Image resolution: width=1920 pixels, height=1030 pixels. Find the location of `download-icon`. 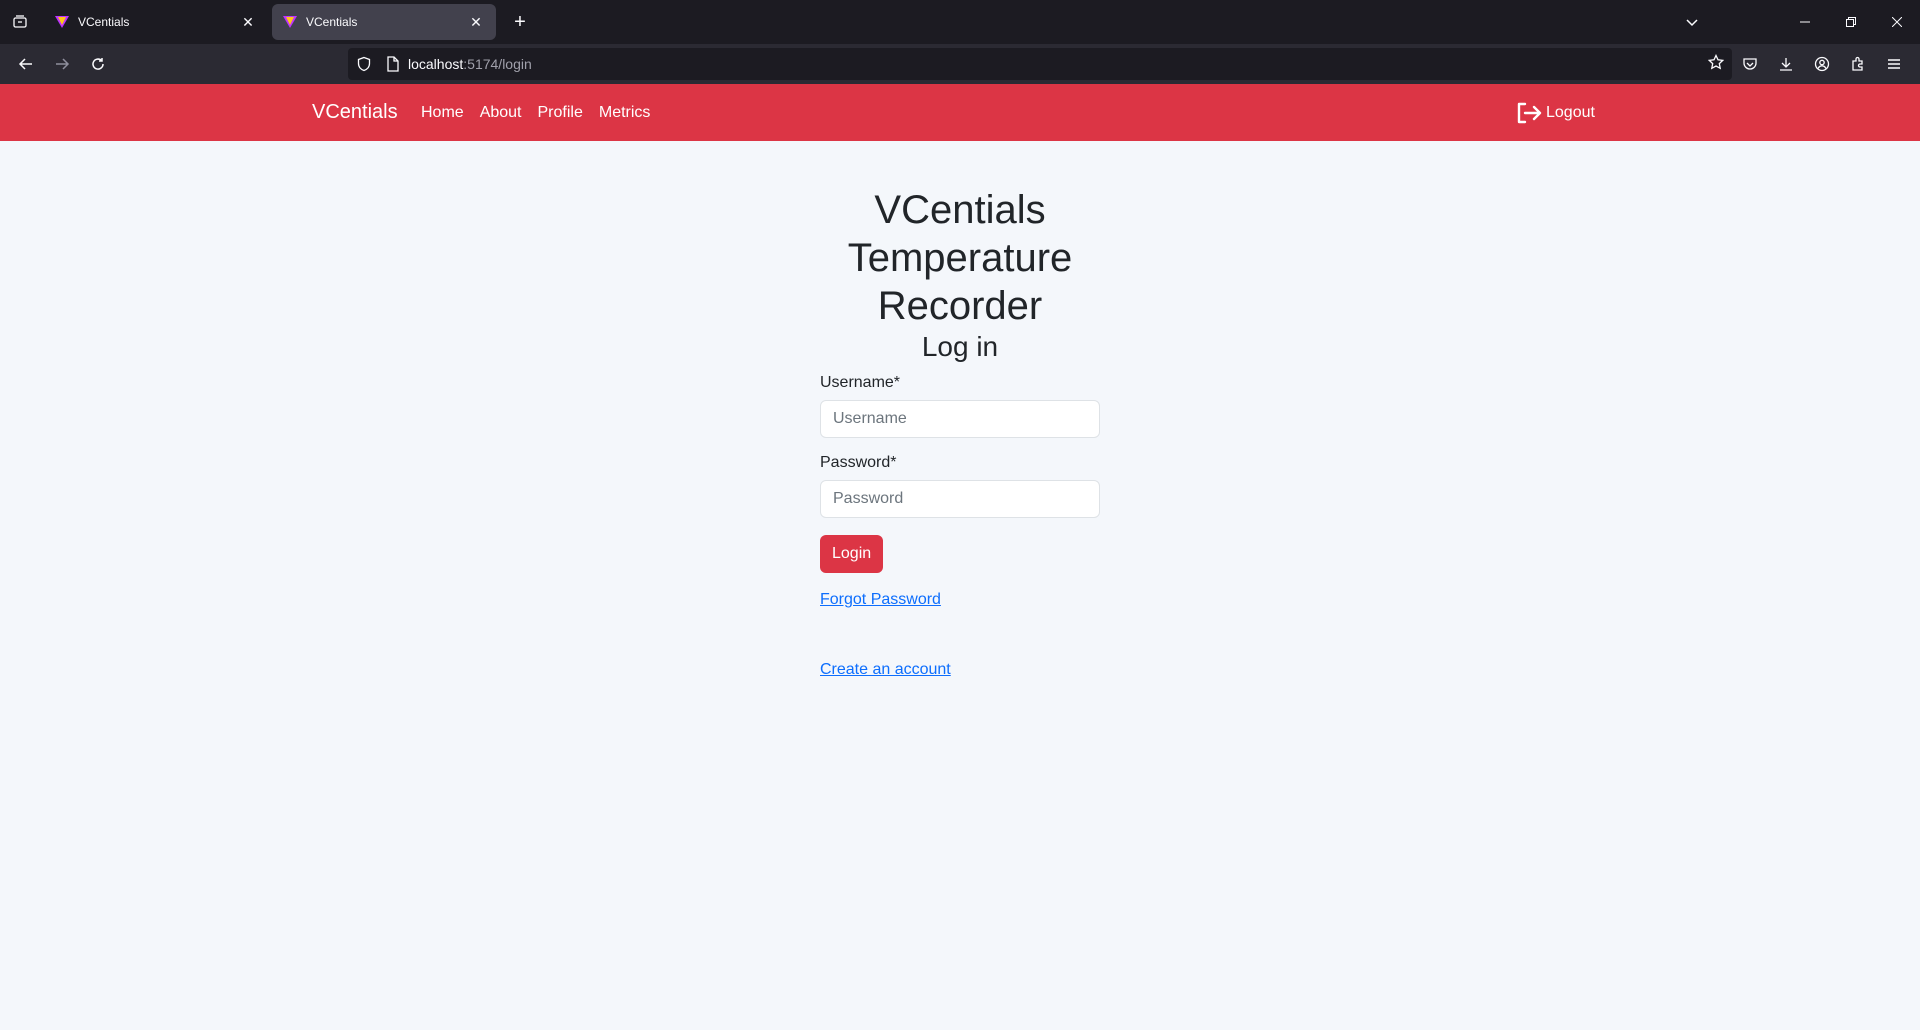

download-icon is located at coordinates (1786, 64).